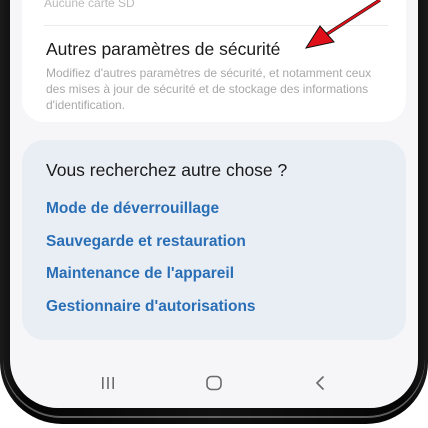 This screenshot has width=428, height=428. Describe the element at coordinates (89, 5) in the screenshot. I see `sd-card-status: Aucune carte SD` at that location.